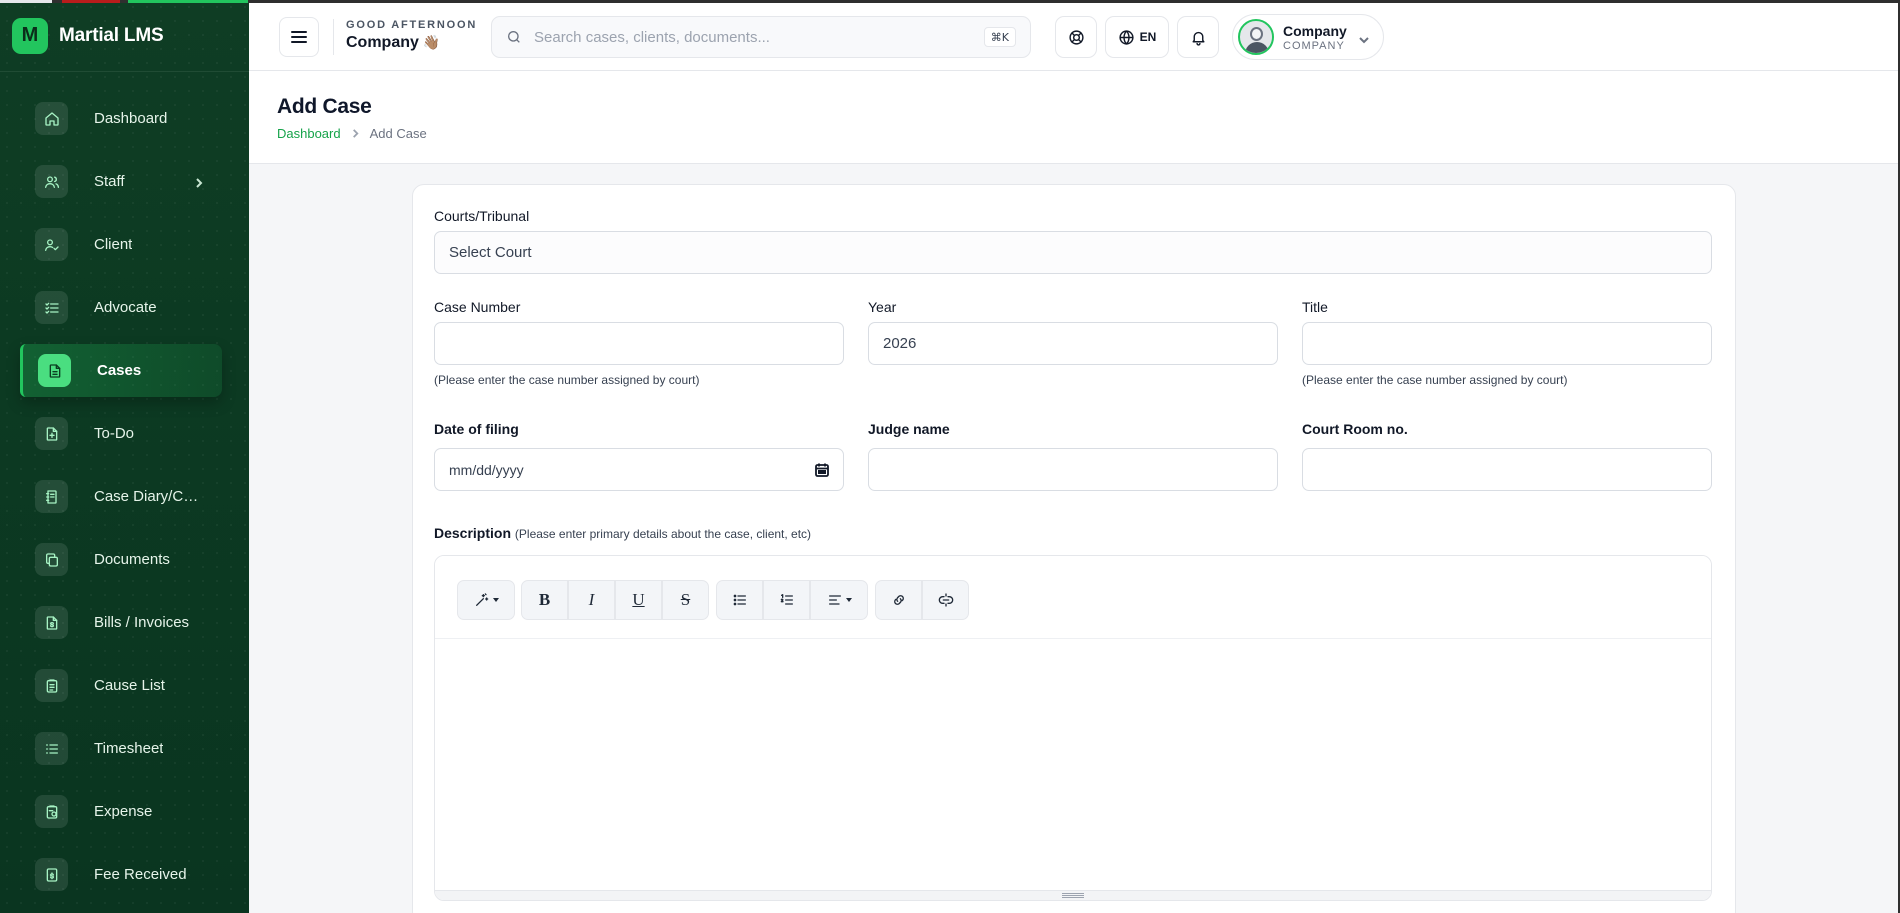 This screenshot has height=913, width=1900. What do you see at coordinates (142, 622) in the screenshot?
I see `sidebar-item-label: Bills / Invoices` at bounding box center [142, 622].